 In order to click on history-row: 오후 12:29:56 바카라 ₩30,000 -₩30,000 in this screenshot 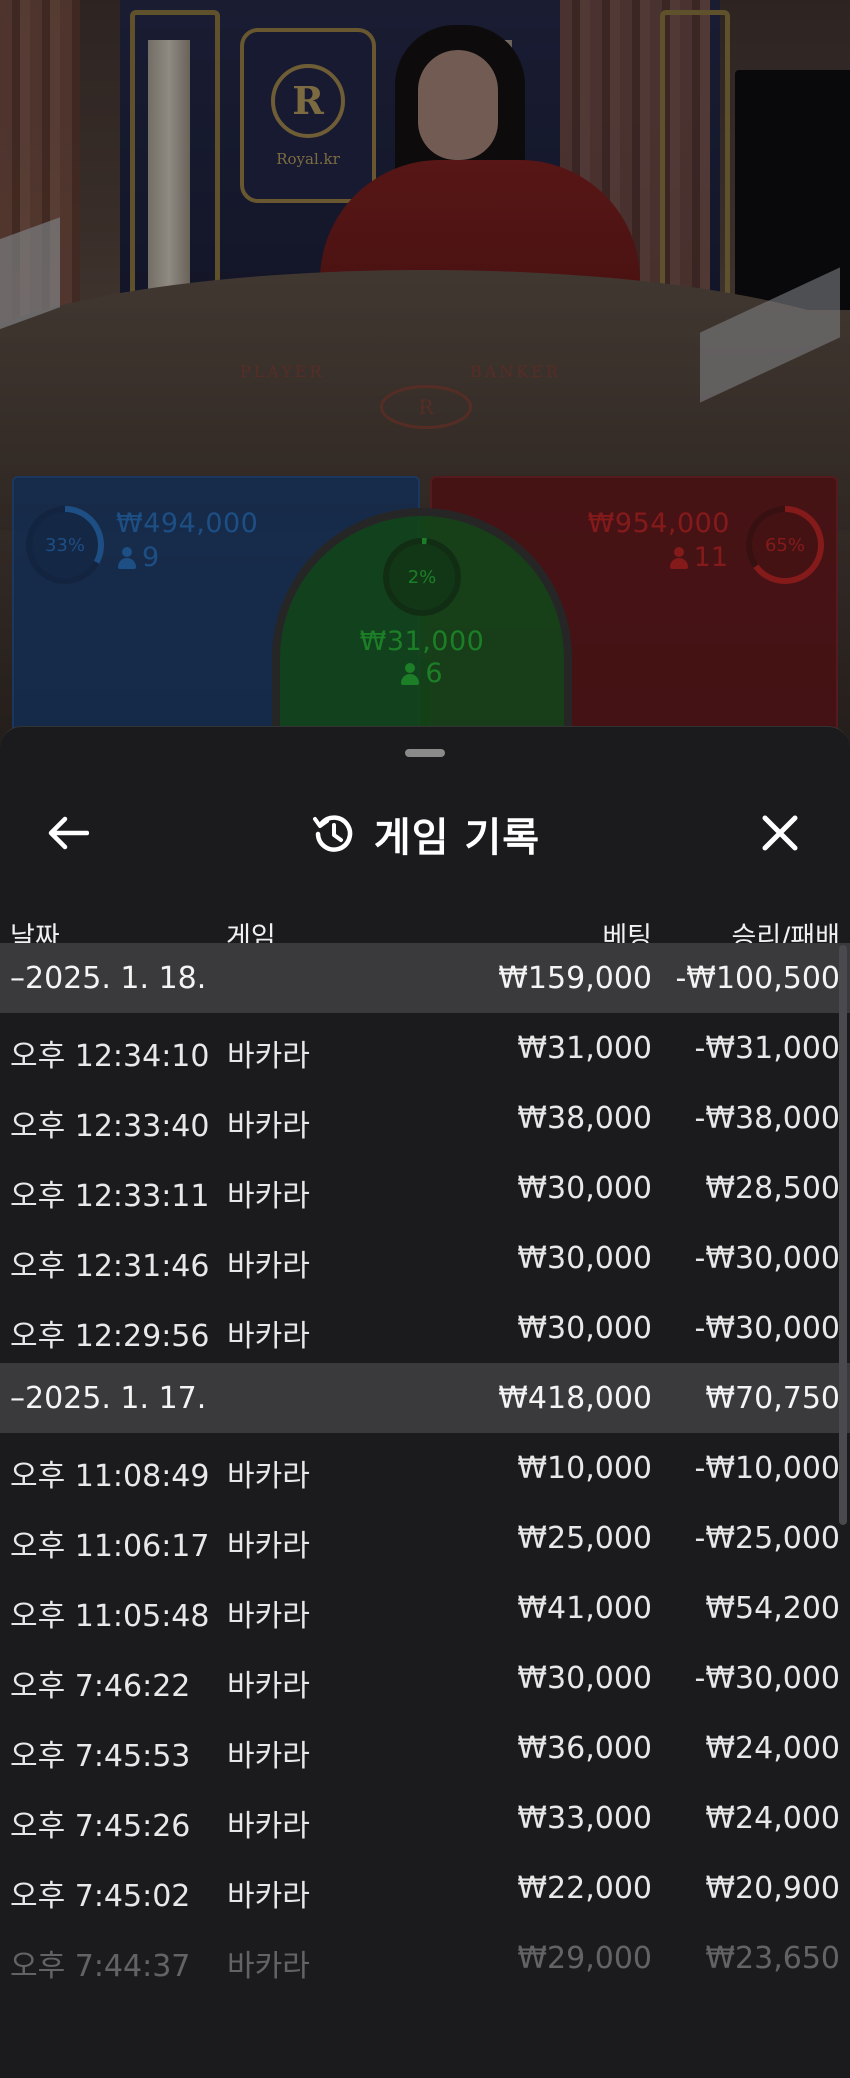, I will do `click(425, 1328)`.